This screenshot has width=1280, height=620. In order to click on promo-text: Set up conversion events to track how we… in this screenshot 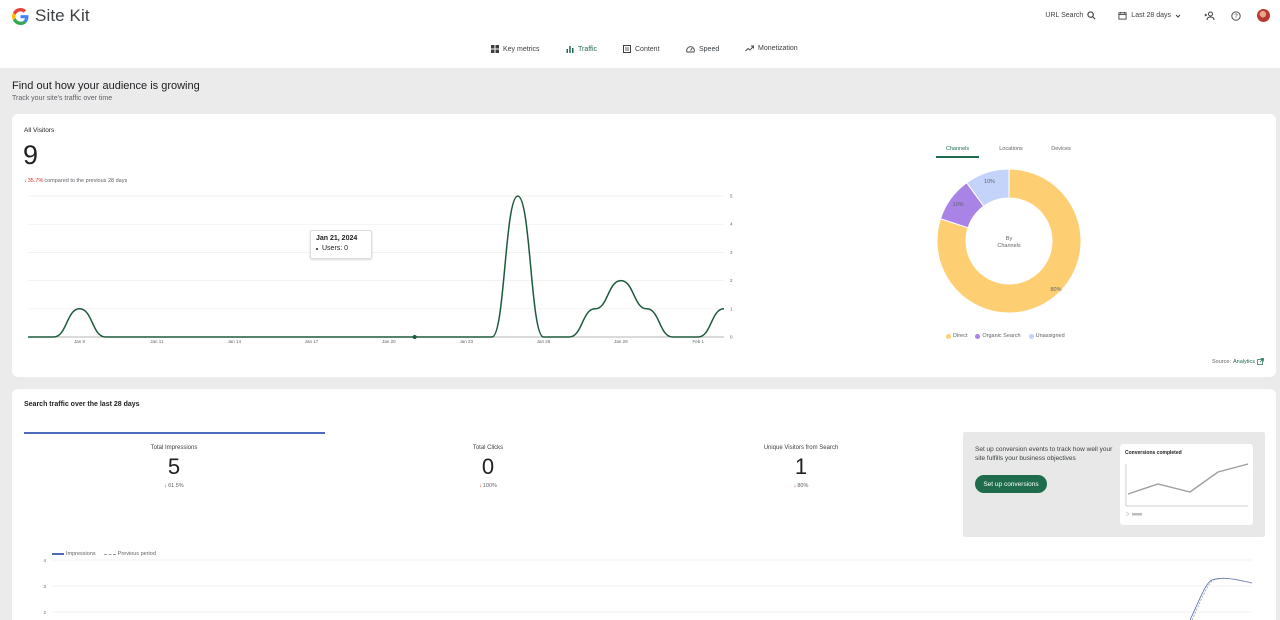, I will do `click(1044, 454)`.